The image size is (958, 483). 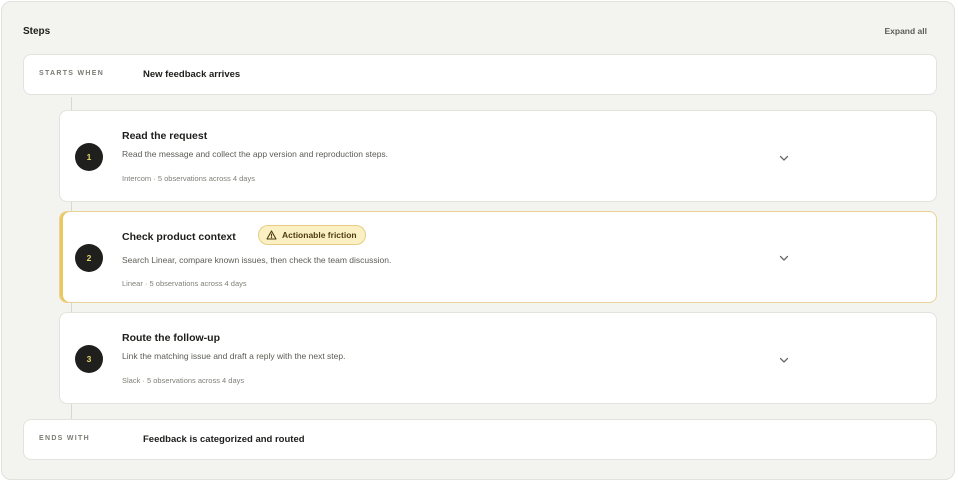 What do you see at coordinates (72, 73) in the screenshot?
I see `start-trigger-label: STARTS WHEN` at bounding box center [72, 73].